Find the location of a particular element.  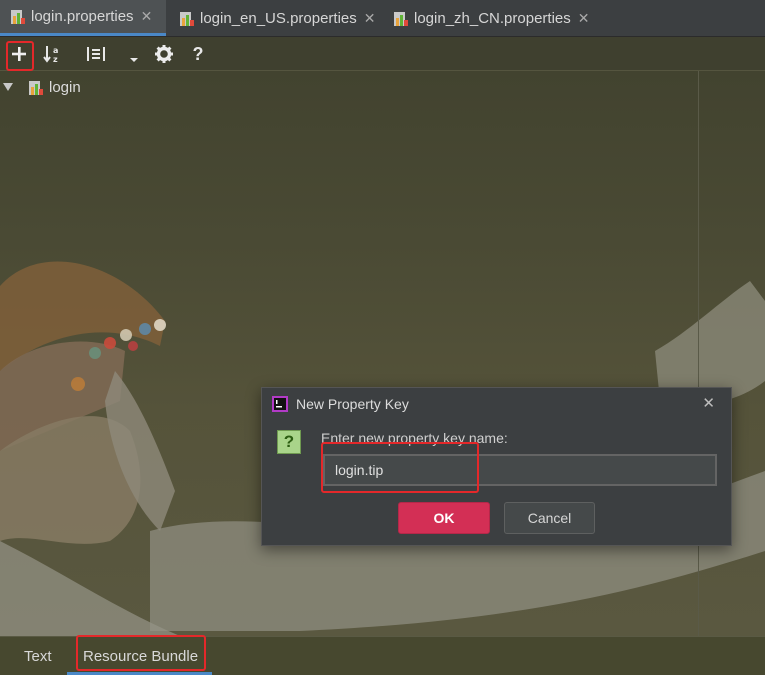

tab-login-en-us-properties: login_en_US.properties ✕ is located at coordinates (275, 18).